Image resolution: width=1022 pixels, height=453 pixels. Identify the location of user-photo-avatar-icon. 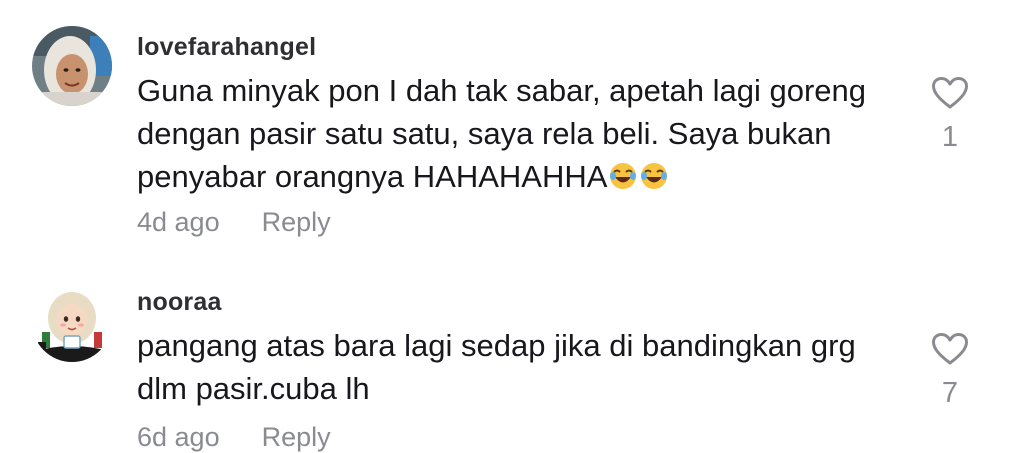
(72, 66).